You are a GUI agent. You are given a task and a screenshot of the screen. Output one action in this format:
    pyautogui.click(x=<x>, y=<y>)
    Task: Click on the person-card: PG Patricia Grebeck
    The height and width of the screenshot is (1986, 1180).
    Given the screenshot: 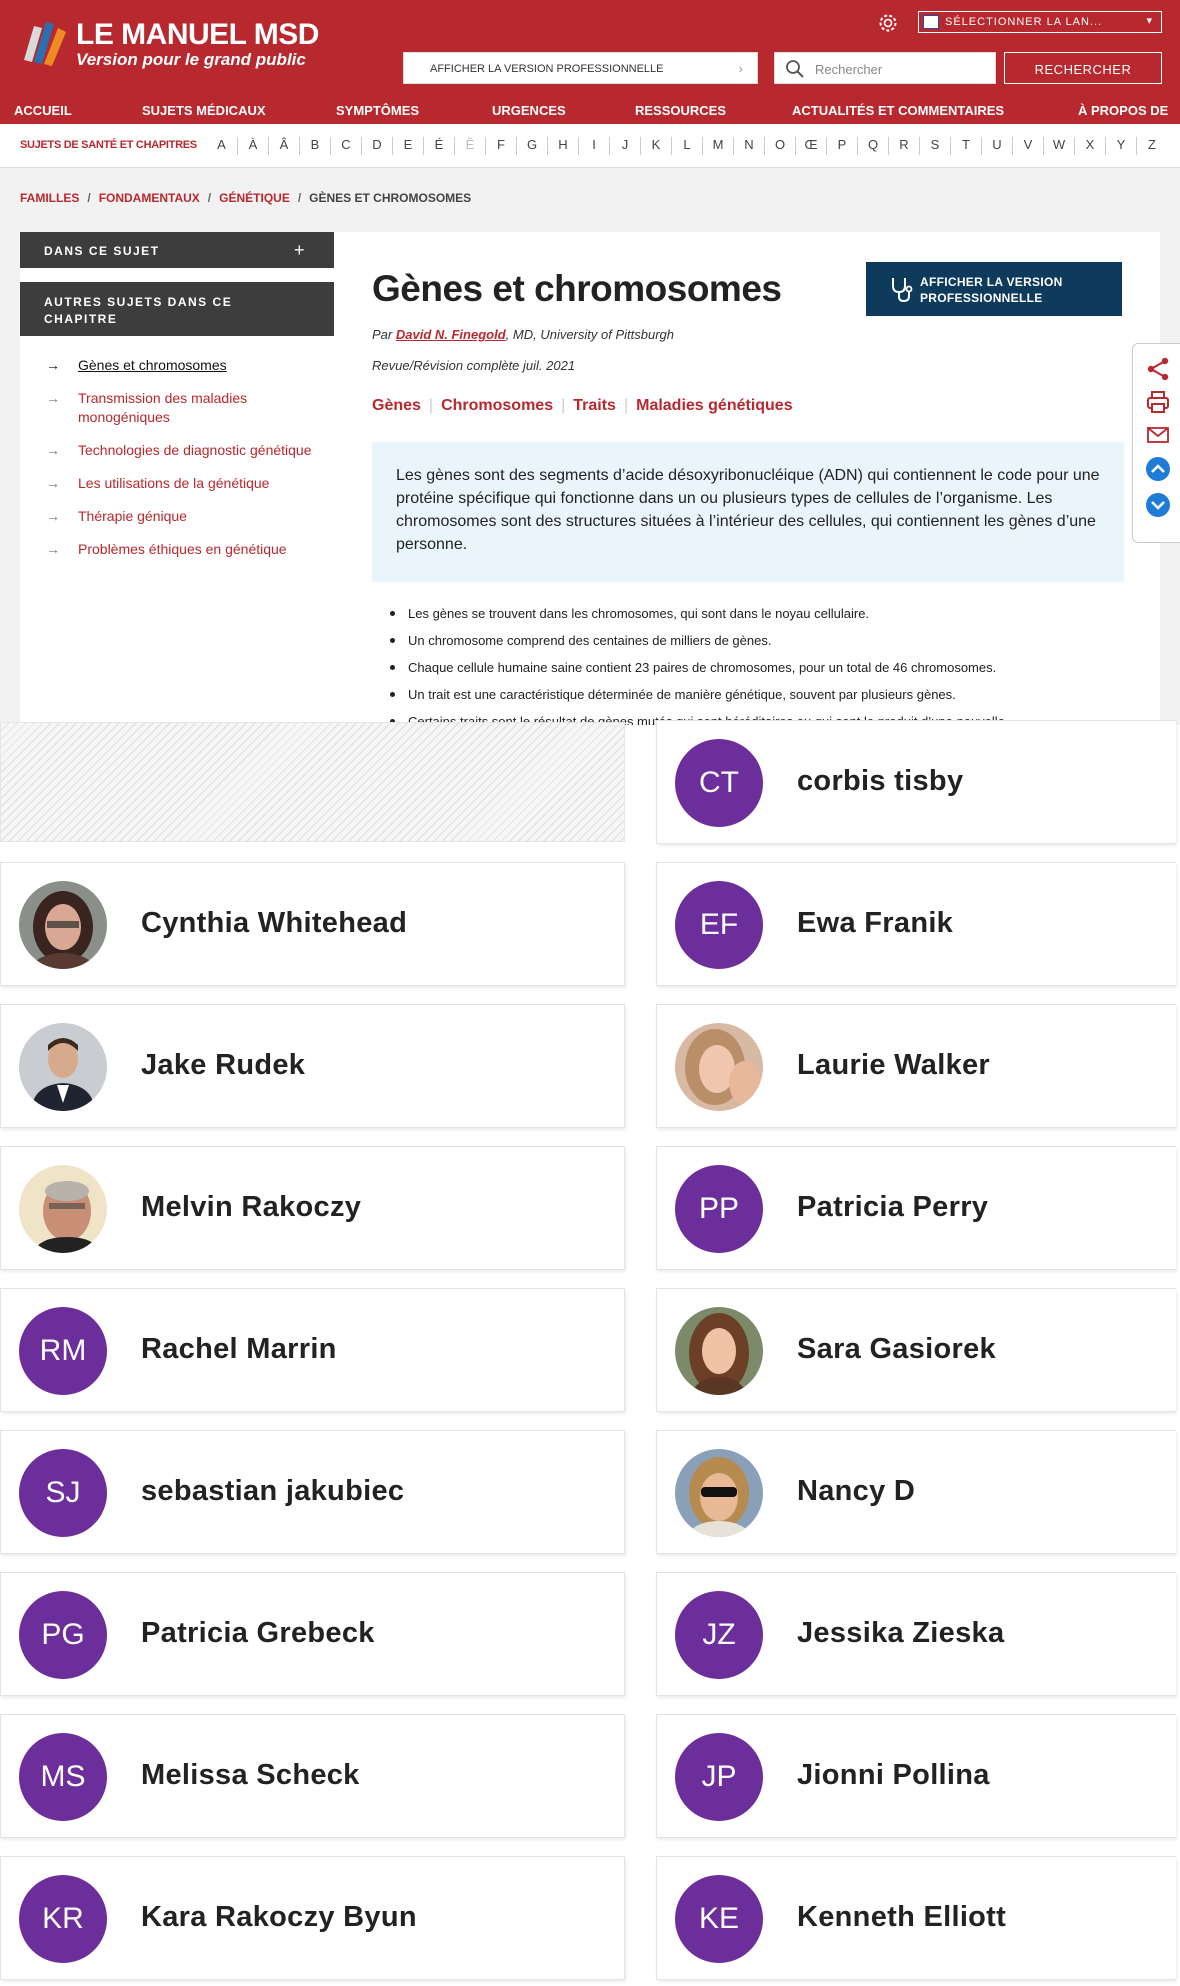 What is the action you would take?
    pyautogui.click(x=312, y=1634)
    